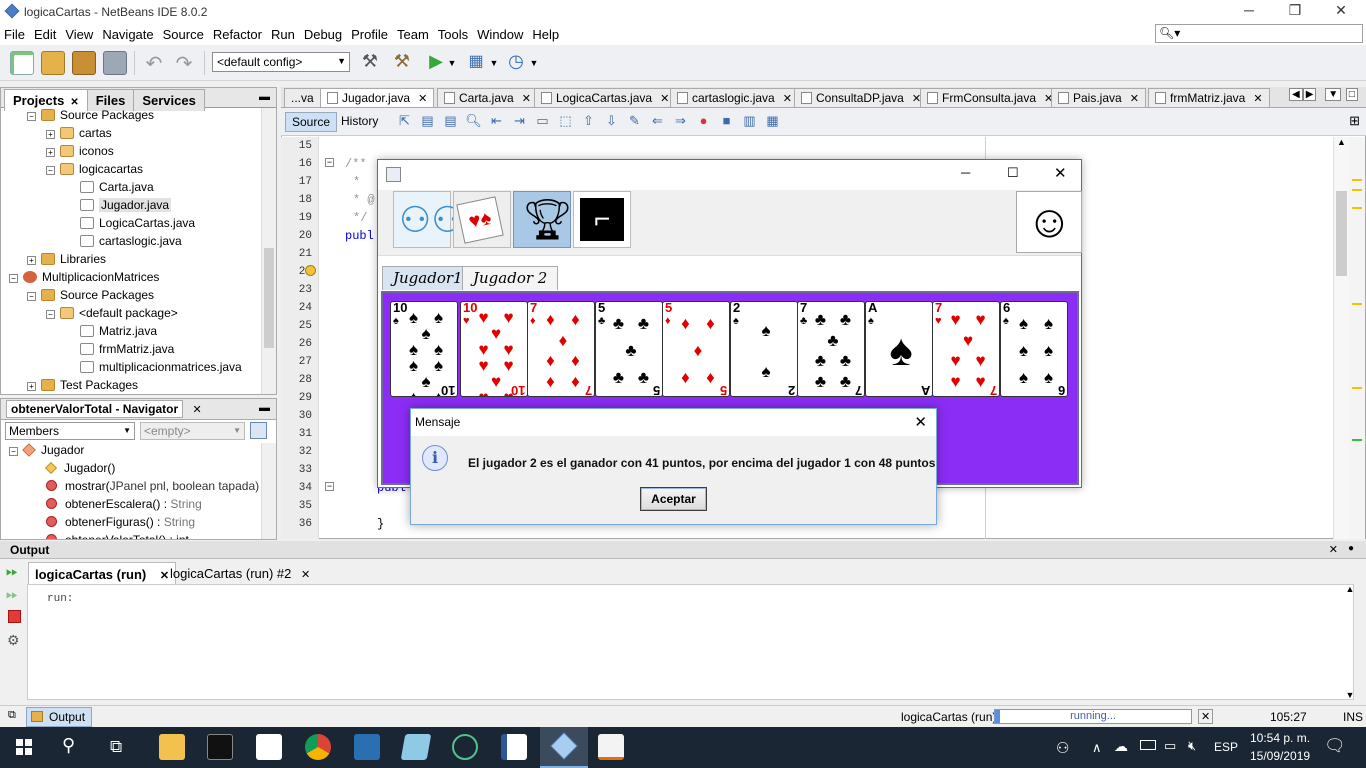 This screenshot has height=768, width=1366. What do you see at coordinates (15, 33) in the screenshot?
I see `menu-file: File` at bounding box center [15, 33].